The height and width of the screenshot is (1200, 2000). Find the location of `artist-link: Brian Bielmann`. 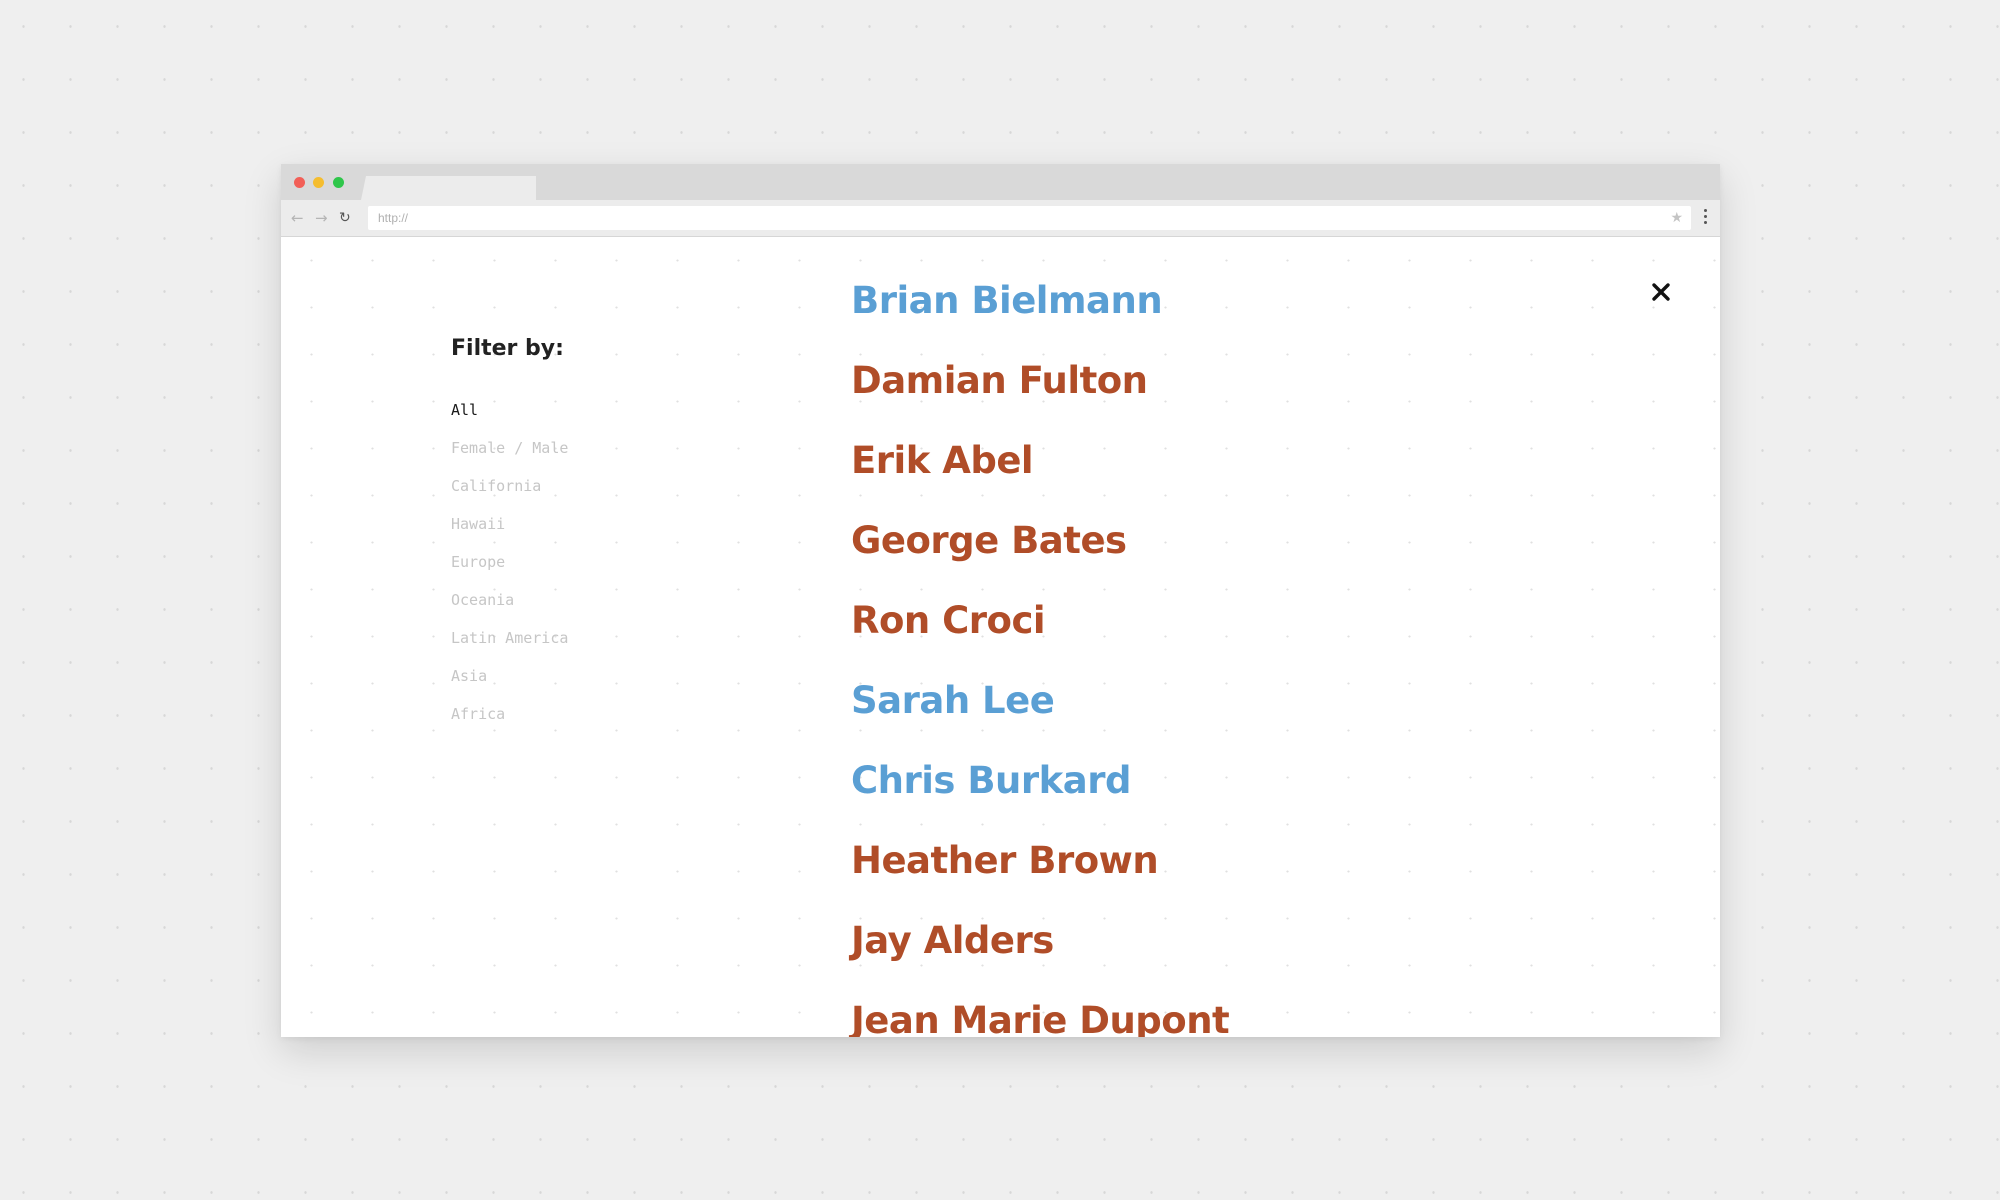

artist-link: Brian Bielmann is located at coordinates (1040, 318).